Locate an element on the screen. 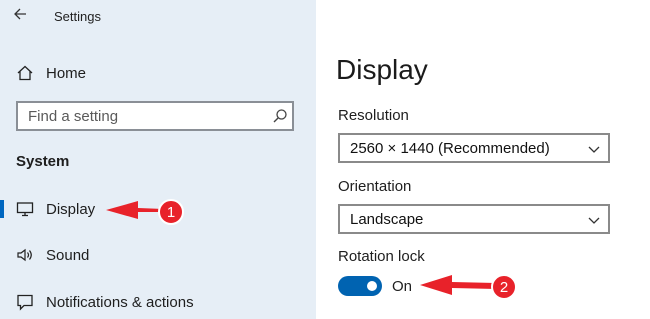 This screenshot has height=319, width=650. resolution-dropdown: 2560 × 1440 (Recommended) is located at coordinates (474, 148).